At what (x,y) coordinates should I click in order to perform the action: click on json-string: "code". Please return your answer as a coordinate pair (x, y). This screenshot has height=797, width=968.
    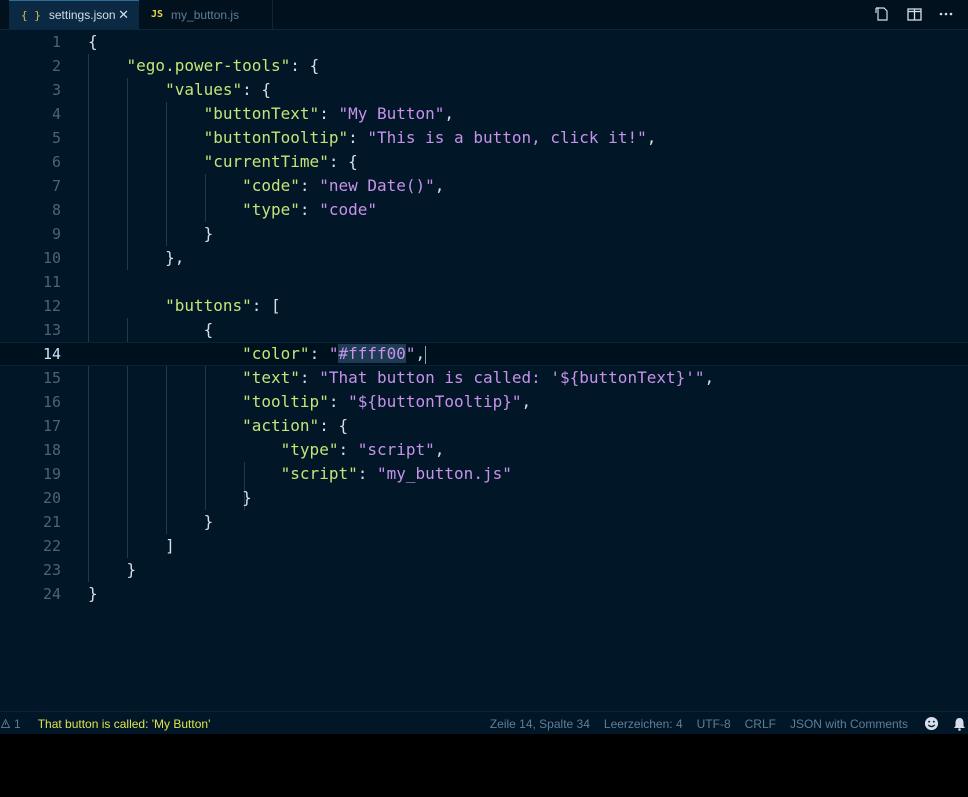
    Looking at the image, I should click on (348, 209).